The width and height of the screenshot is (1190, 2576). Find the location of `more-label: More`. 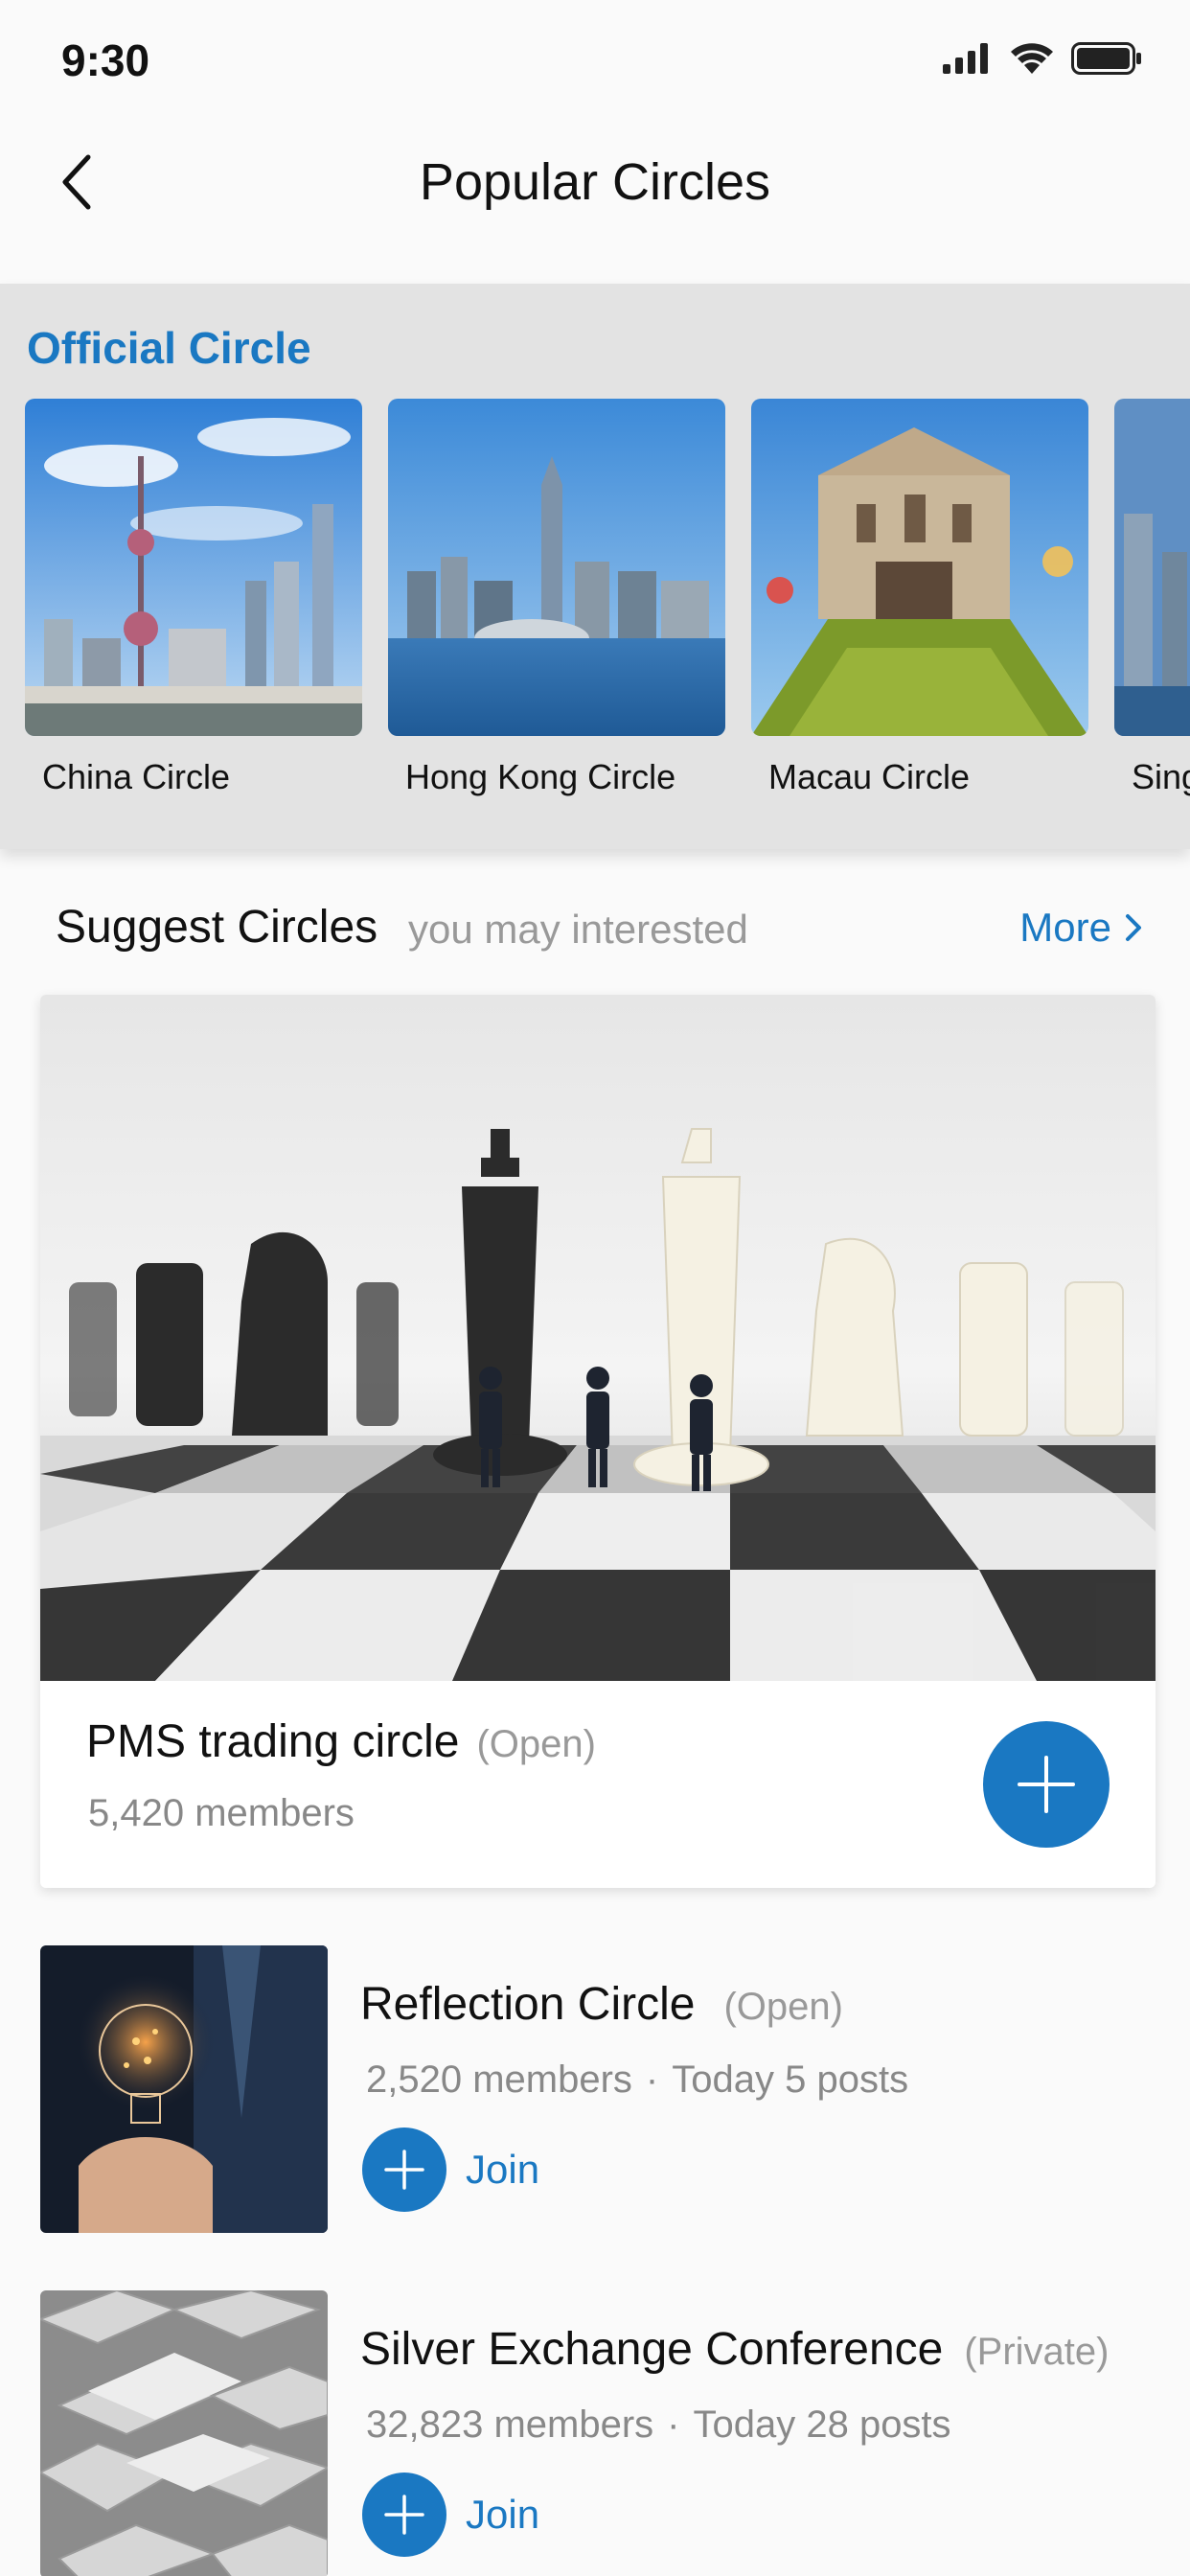

more-label: More is located at coordinates (1065, 927).